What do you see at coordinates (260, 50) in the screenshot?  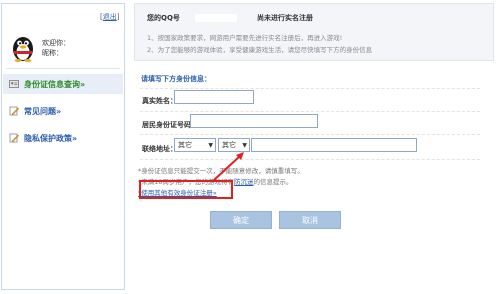 I see `notice-line-2: 2、为了您能够的游戏体验，享受健康游戏生活，请您尽快填写下方的身份信息` at bounding box center [260, 50].